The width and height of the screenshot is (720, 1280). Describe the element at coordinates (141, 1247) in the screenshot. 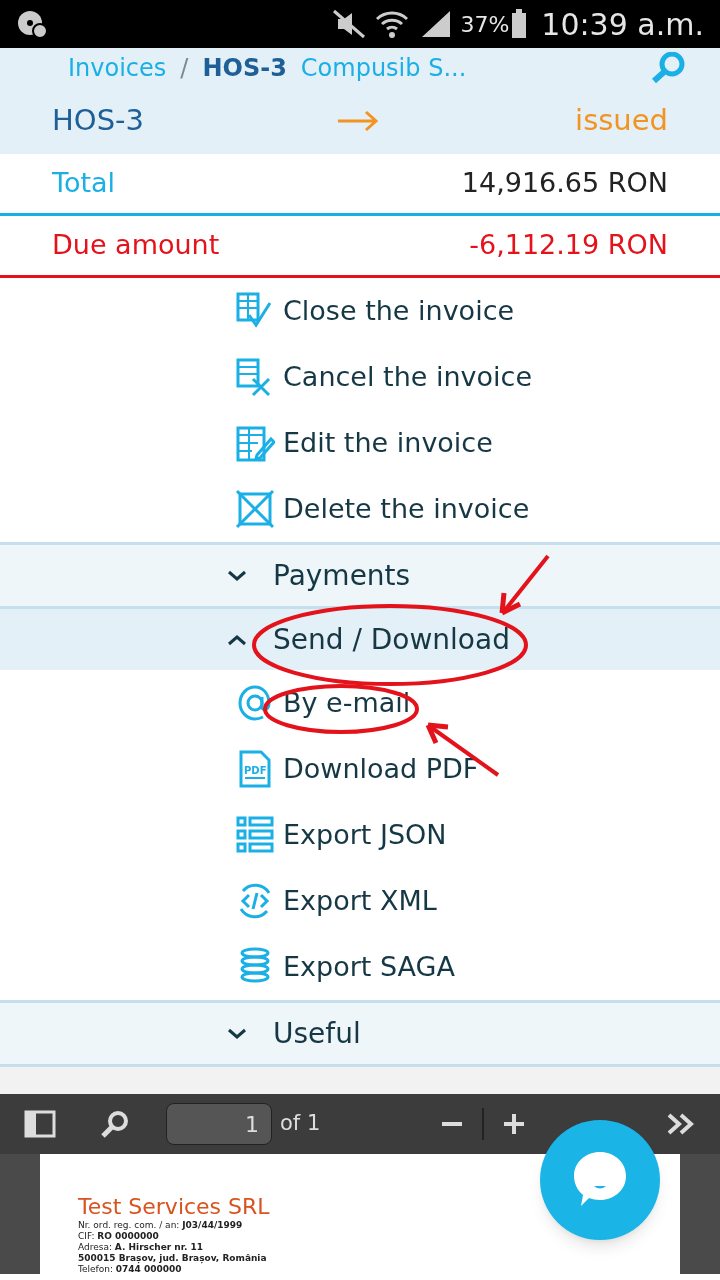

I see `company-detail: Adresa: A. Hirscher nr. 11` at that location.